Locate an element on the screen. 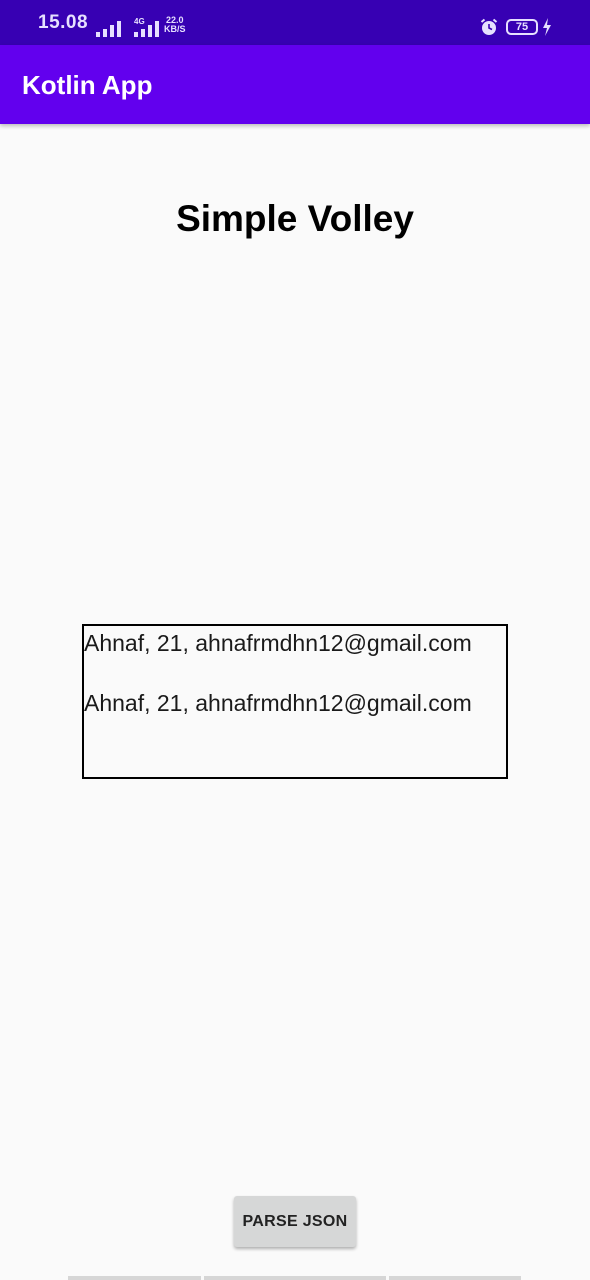 The height and width of the screenshot is (1280, 590). status-bar: 15.08 4G 22.0 KB/S 75 is located at coordinates (295, 22).